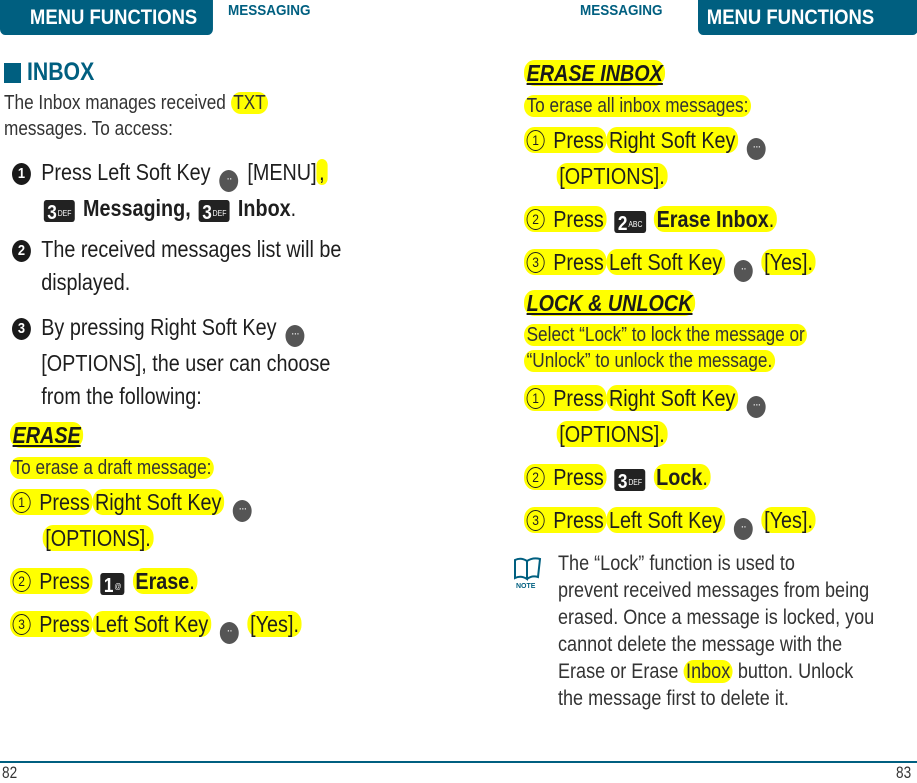  What do you see at coordinates (670, 142) in the screenshot?
I see `erase-inbox-step-1: 1 Press Right Soft Key ···` at bounding box center [670, 142].